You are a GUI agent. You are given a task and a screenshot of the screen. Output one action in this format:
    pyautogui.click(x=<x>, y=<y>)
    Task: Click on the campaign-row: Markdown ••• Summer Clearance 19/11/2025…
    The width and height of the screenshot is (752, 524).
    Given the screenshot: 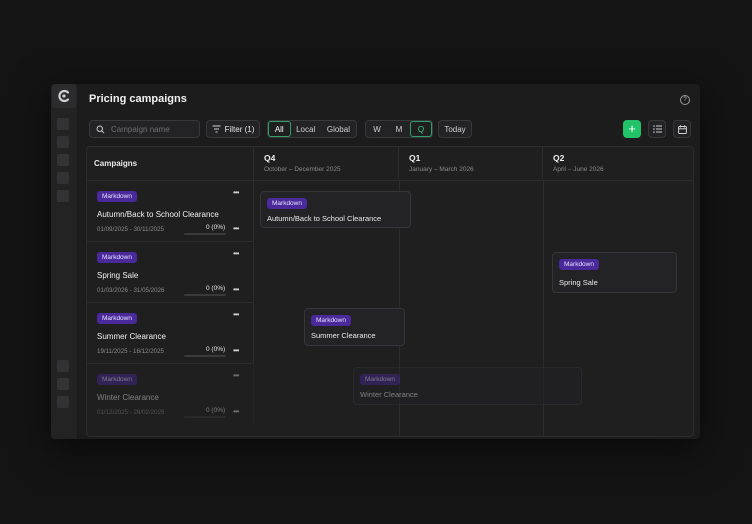 What is the action you would take?
    pyautogui.click(x=170, y=333)
    